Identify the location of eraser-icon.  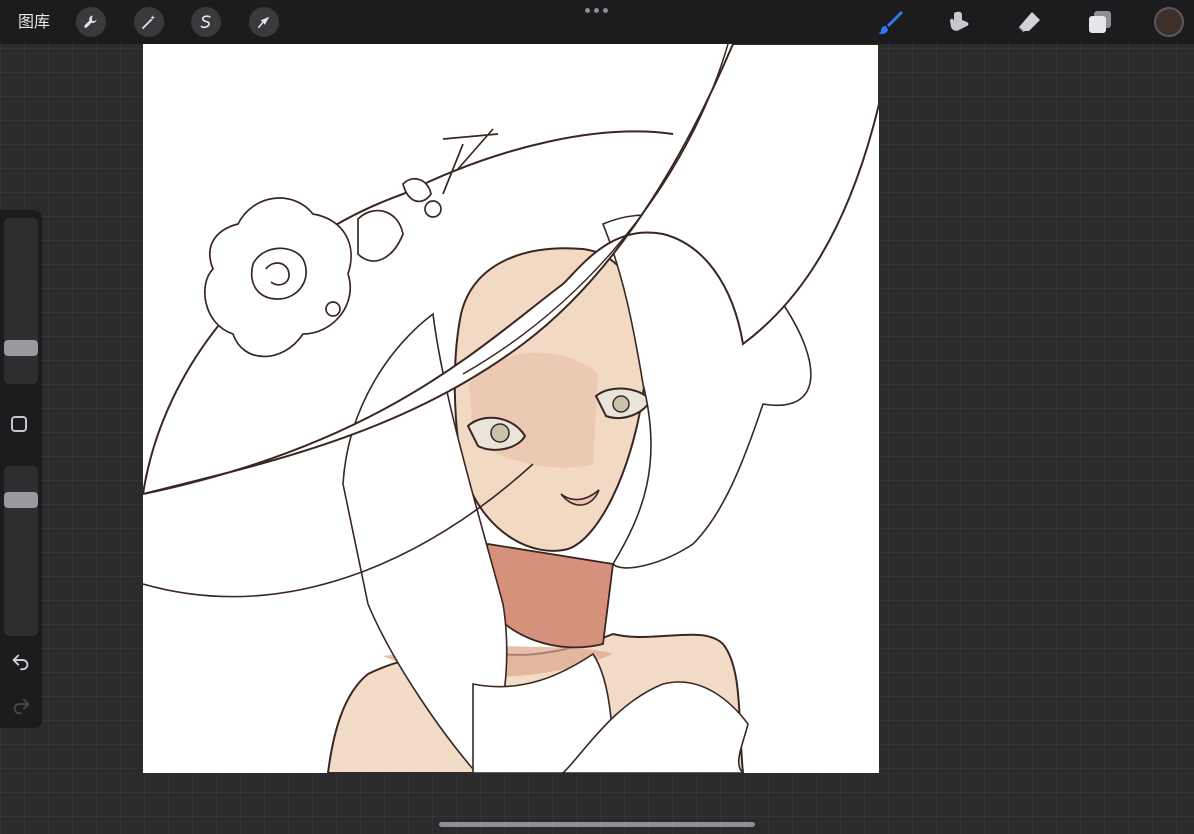
(1029, 22).